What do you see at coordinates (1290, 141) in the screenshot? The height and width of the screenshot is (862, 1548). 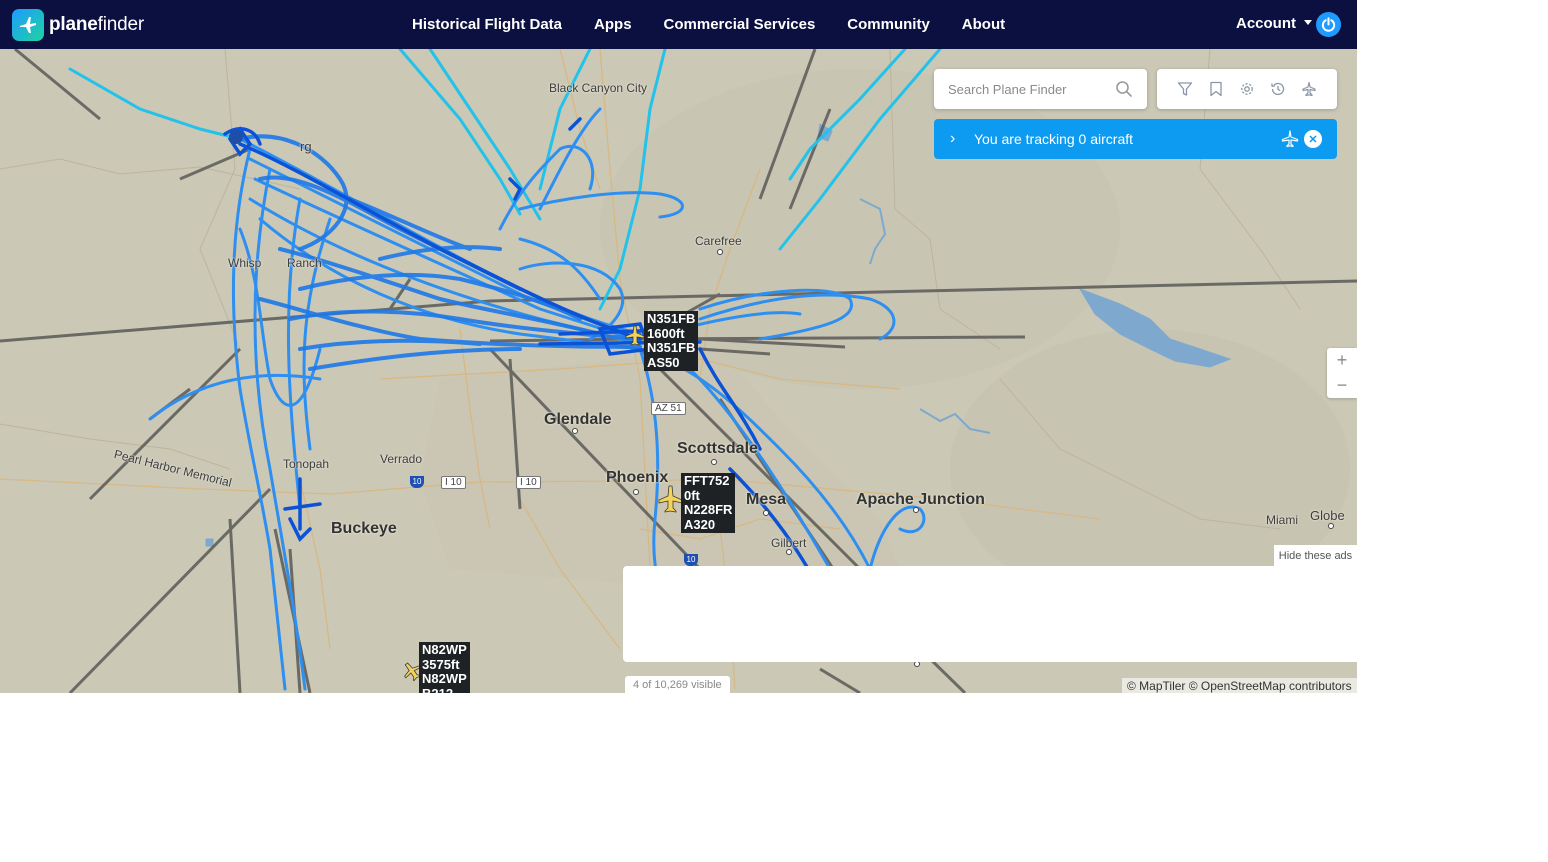 I see `plane-outline-icon` at bounding box center [1290, 141].